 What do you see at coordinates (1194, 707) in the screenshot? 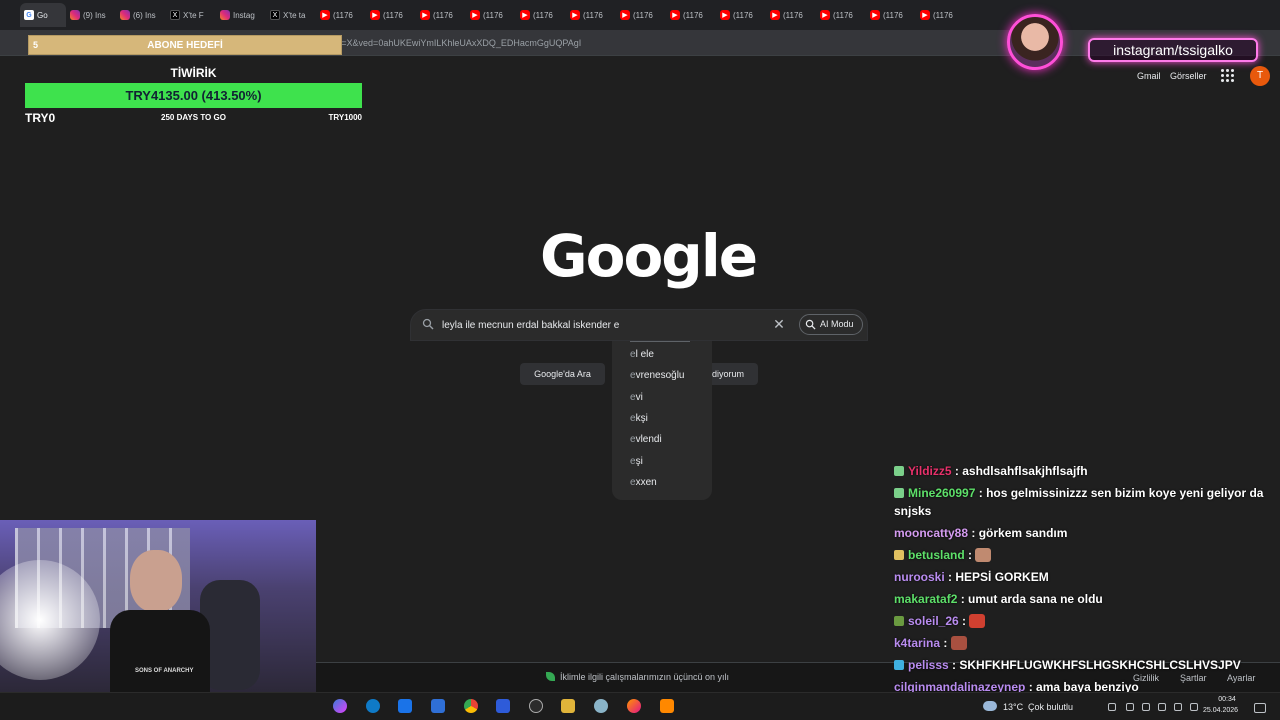
I see `keyboard-icon` at bounding box center [1194, 707].